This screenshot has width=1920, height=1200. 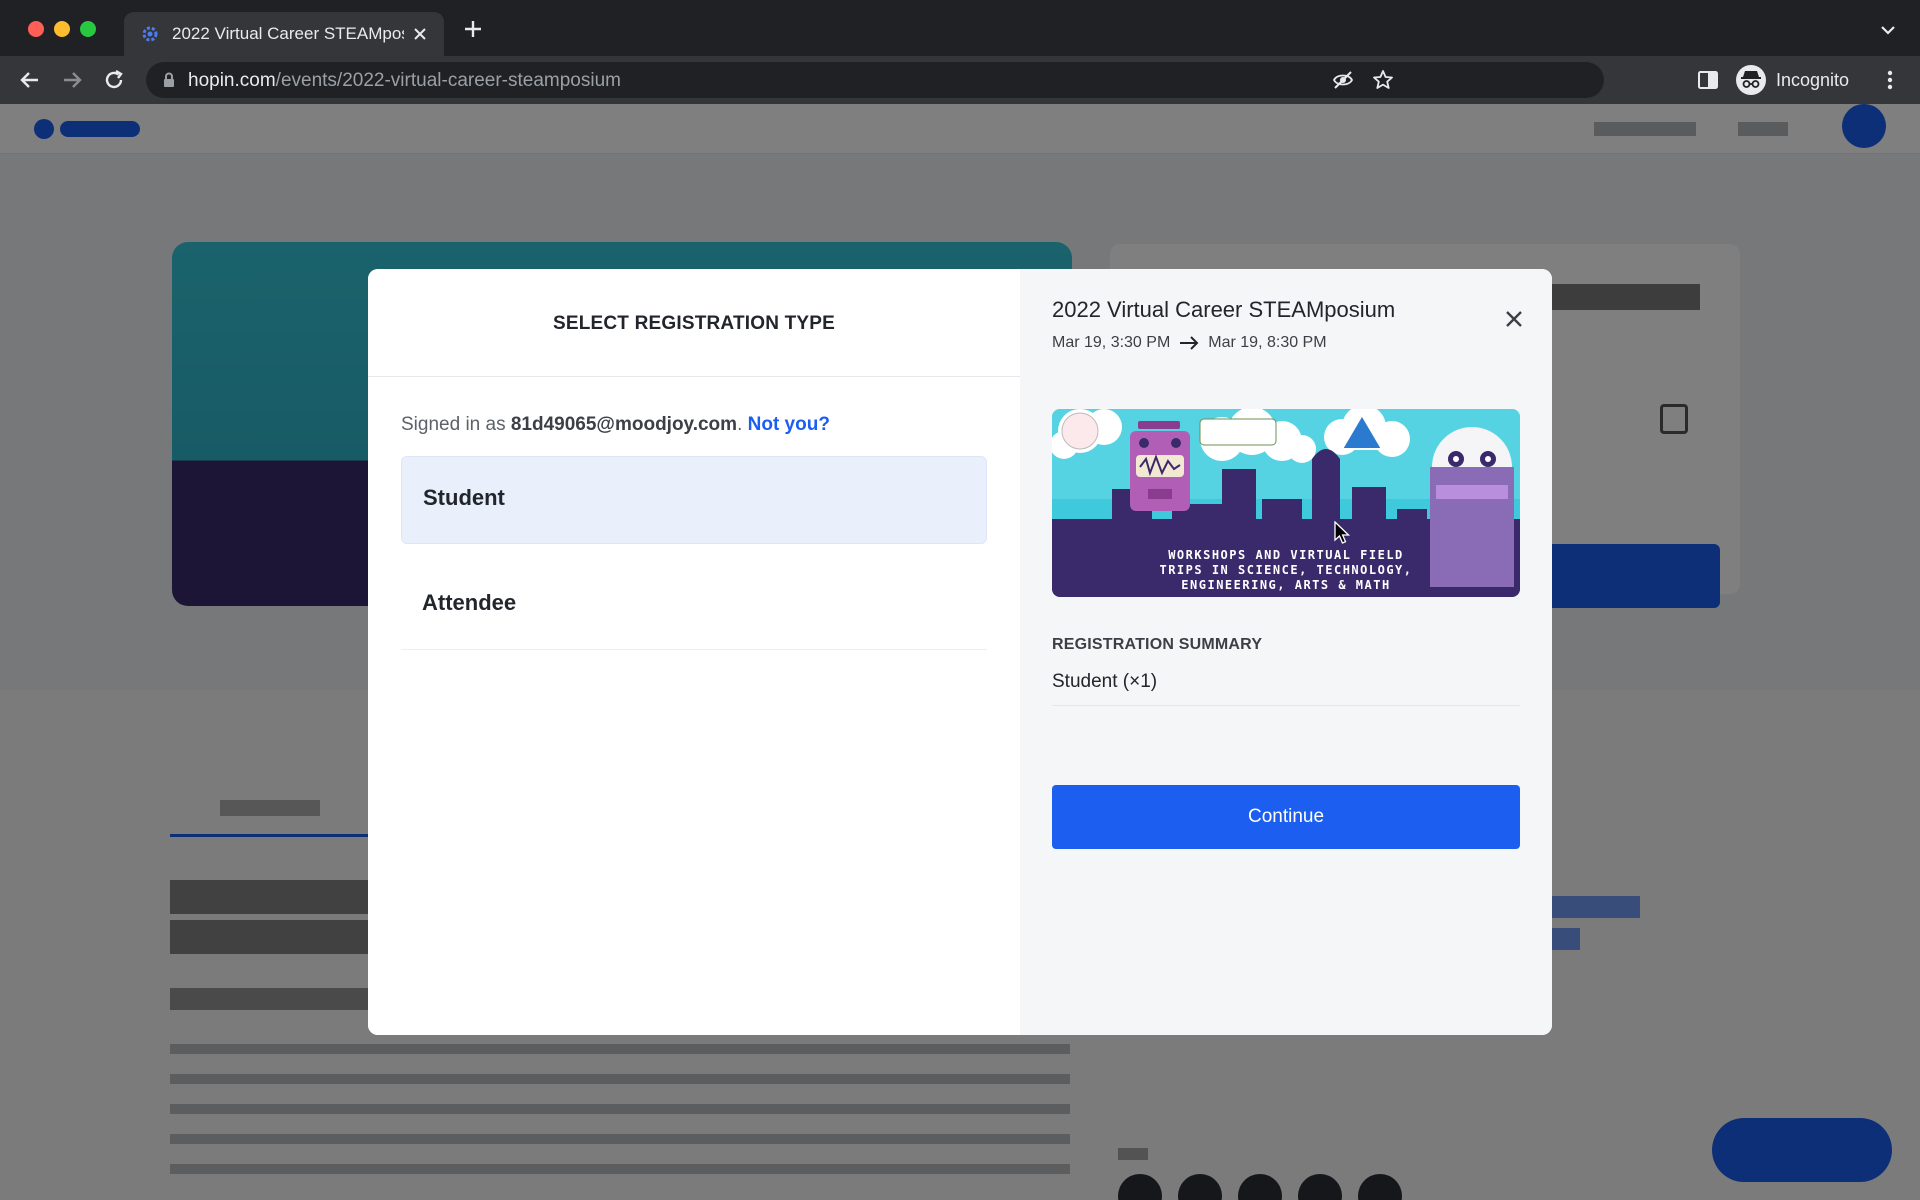 What do you see at coordinates (1751, 80) in the screenshot?
I see `incognito-icon` at bounding box center [1751, 80].